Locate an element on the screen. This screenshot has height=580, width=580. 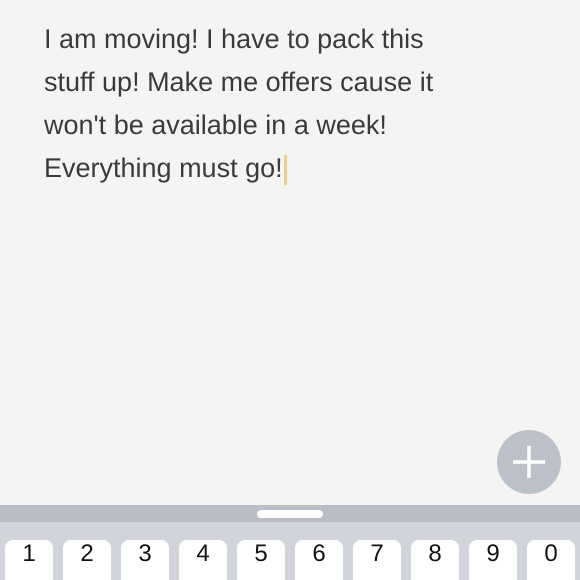
key: 9 is located at coordinates (493, 560).